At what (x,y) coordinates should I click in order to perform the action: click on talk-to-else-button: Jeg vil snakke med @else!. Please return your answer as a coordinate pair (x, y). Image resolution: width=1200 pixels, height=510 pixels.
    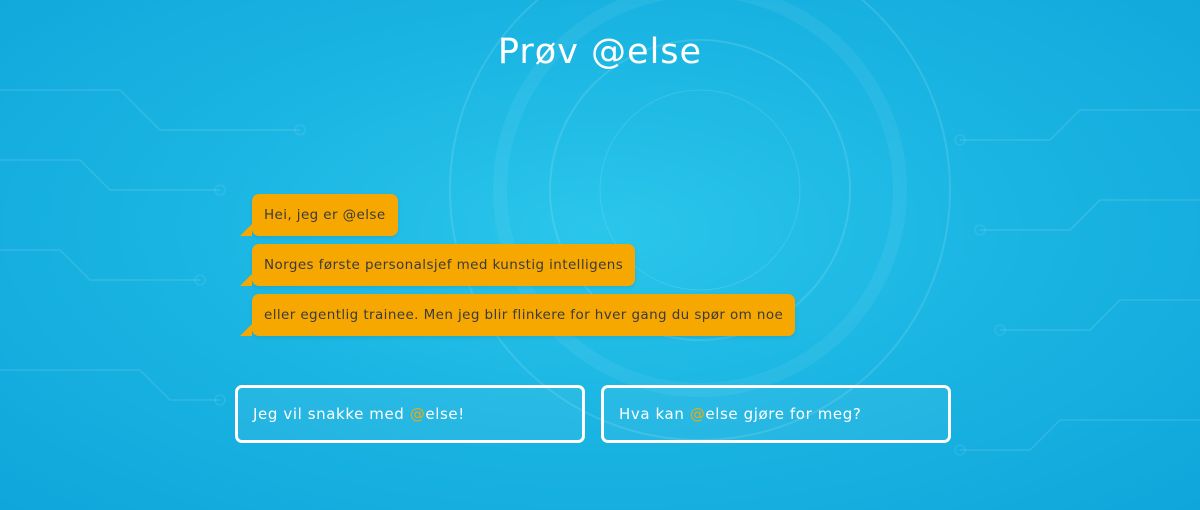
    Looking at the image, I should click on (410, 414).